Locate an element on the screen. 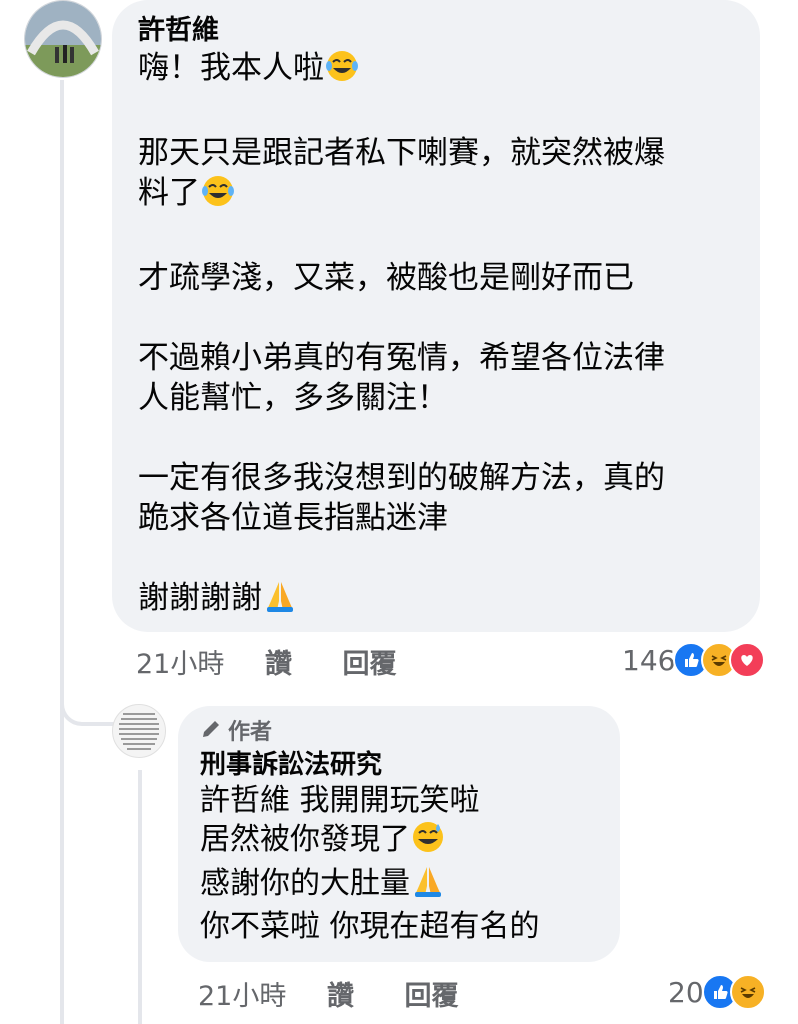 Image resolution: width=798 pixels, height=1024 pixels. reply-line: 居然被你發現了 is located at coordinates (399, 842).